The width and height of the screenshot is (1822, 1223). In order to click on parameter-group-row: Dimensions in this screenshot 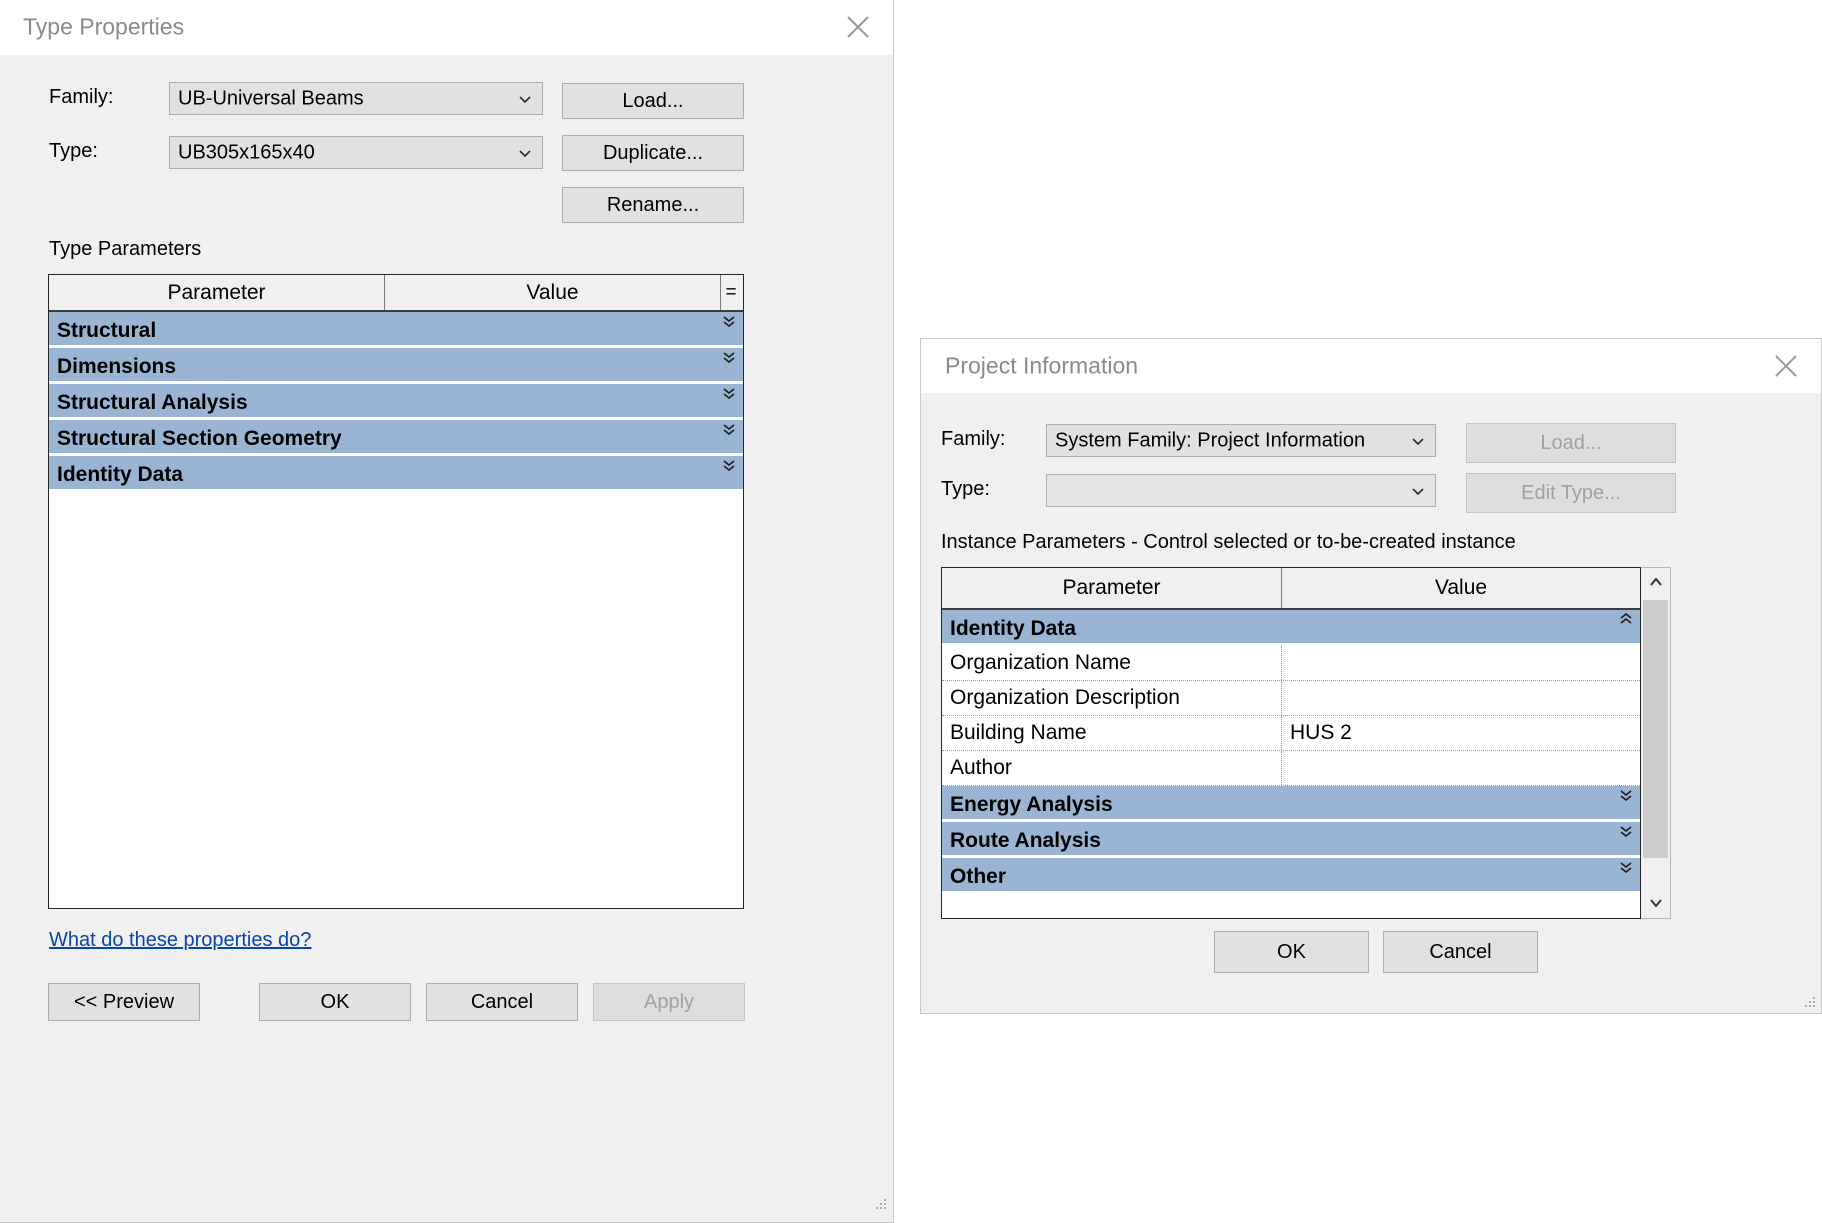, I will do `click(396, 364)`.